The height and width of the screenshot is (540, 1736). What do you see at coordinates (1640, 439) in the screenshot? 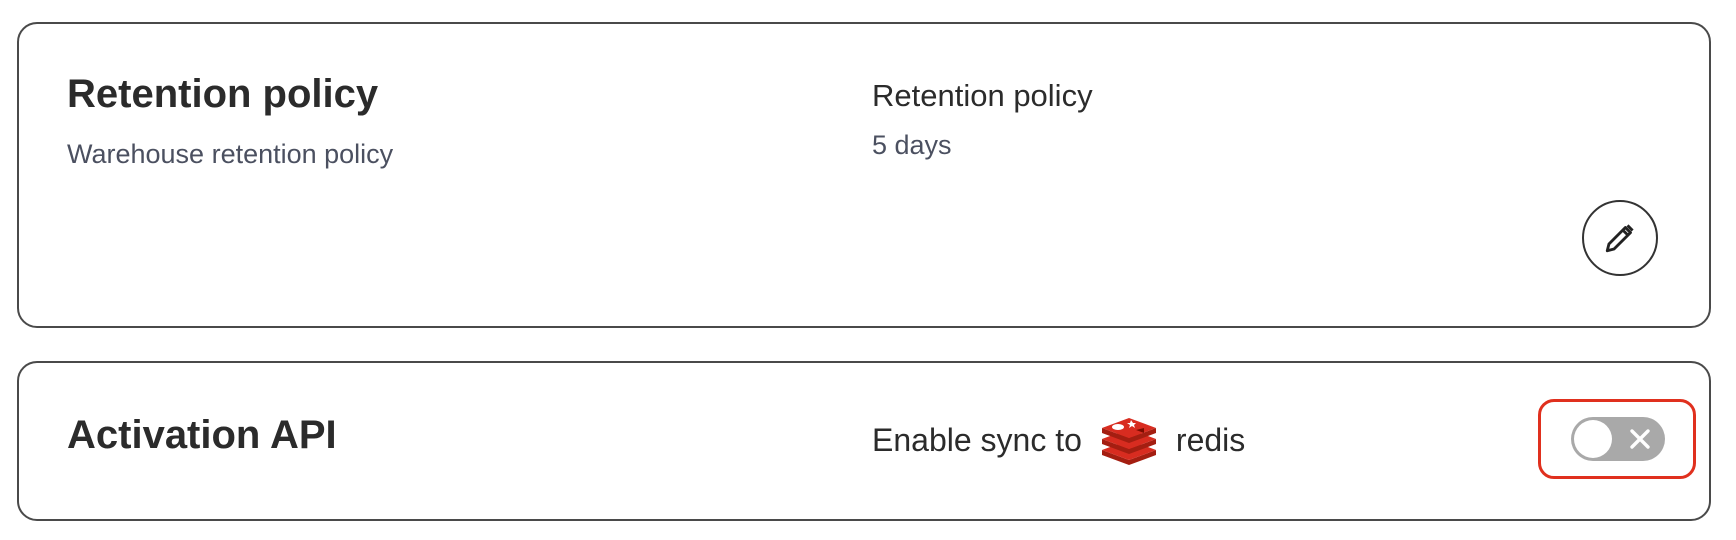
I see `close-icon` at bounding box center [1640, 439].